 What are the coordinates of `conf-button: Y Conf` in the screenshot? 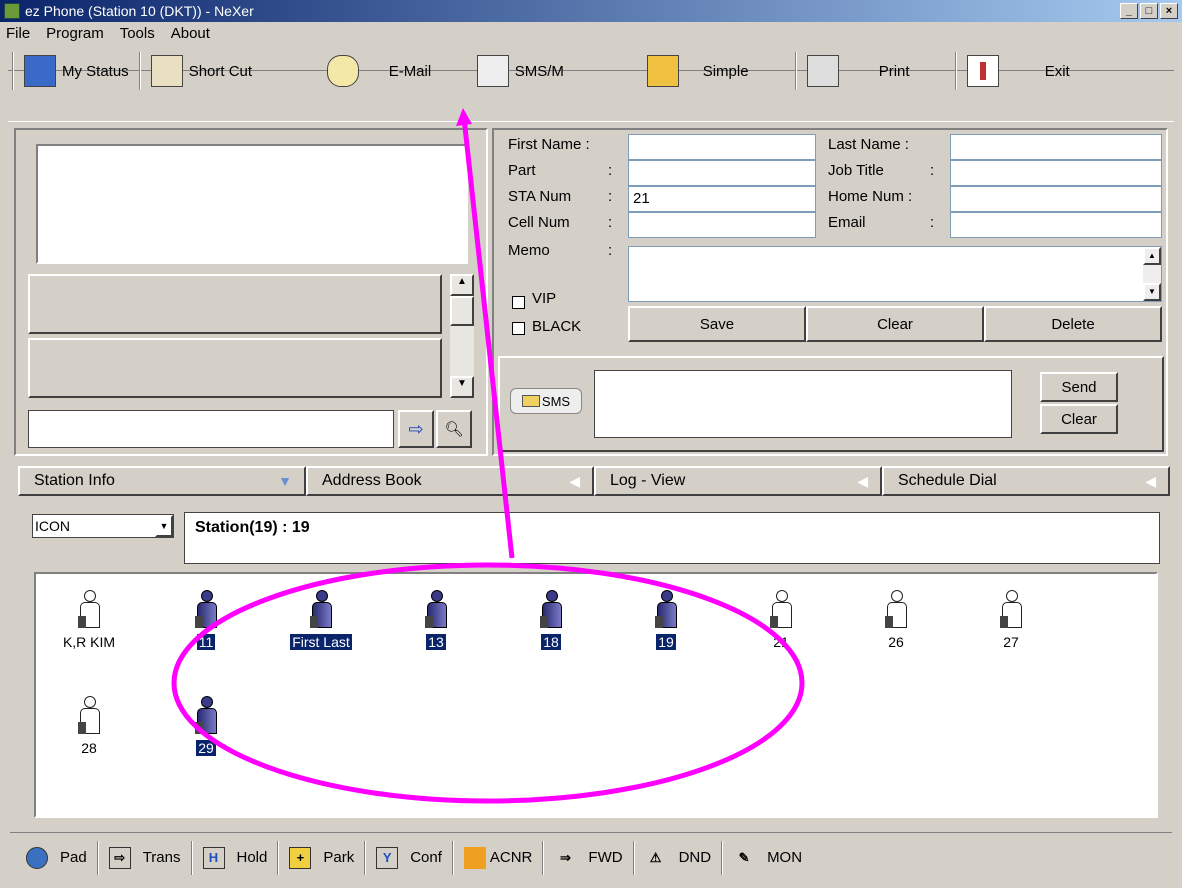 It's located at (409, 858).